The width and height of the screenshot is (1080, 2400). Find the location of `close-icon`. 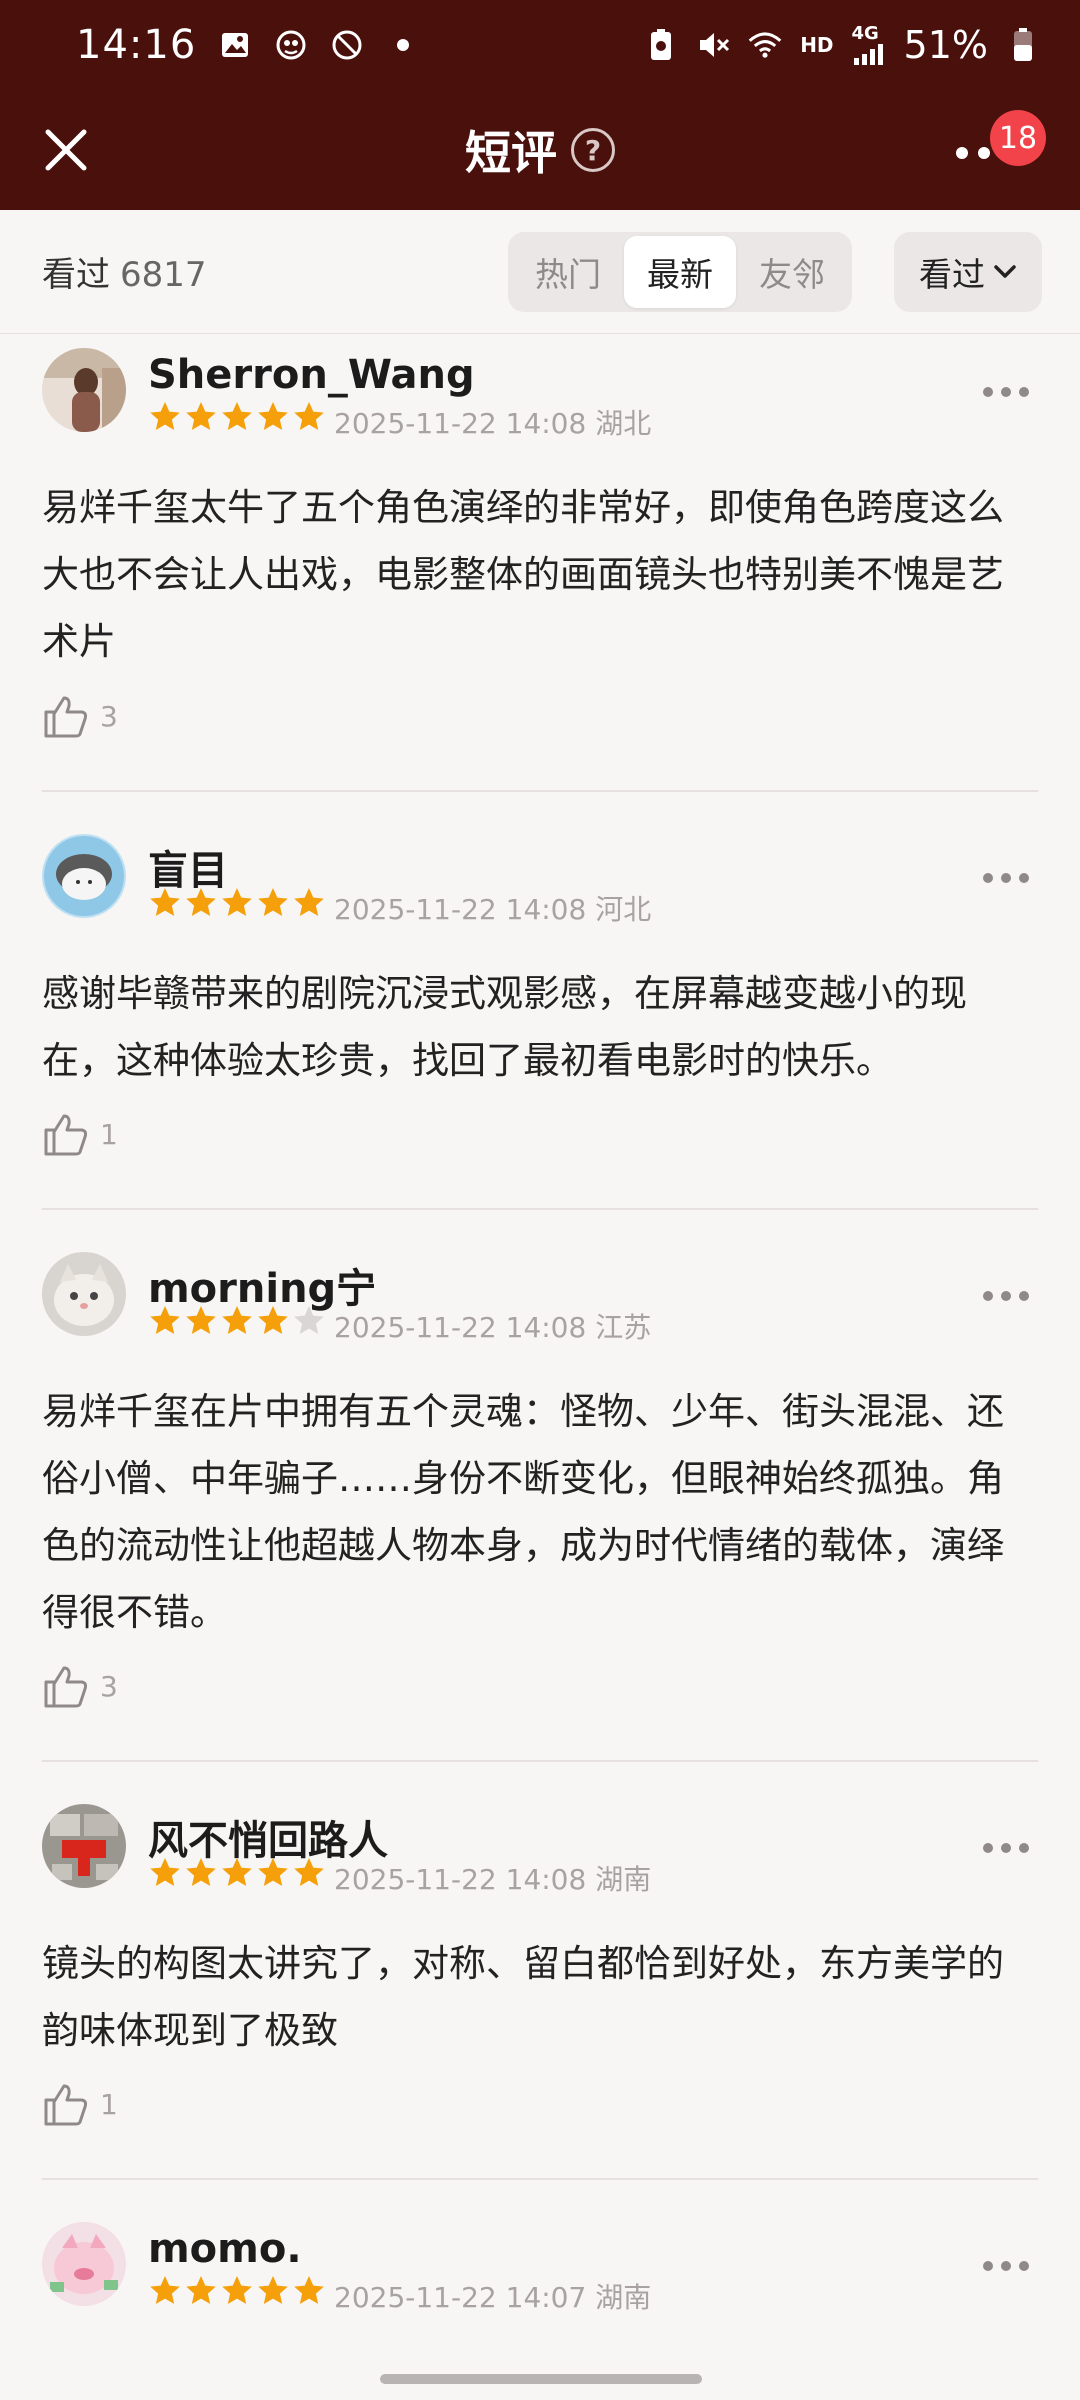

close-icon is located at coordinates (66, 150).